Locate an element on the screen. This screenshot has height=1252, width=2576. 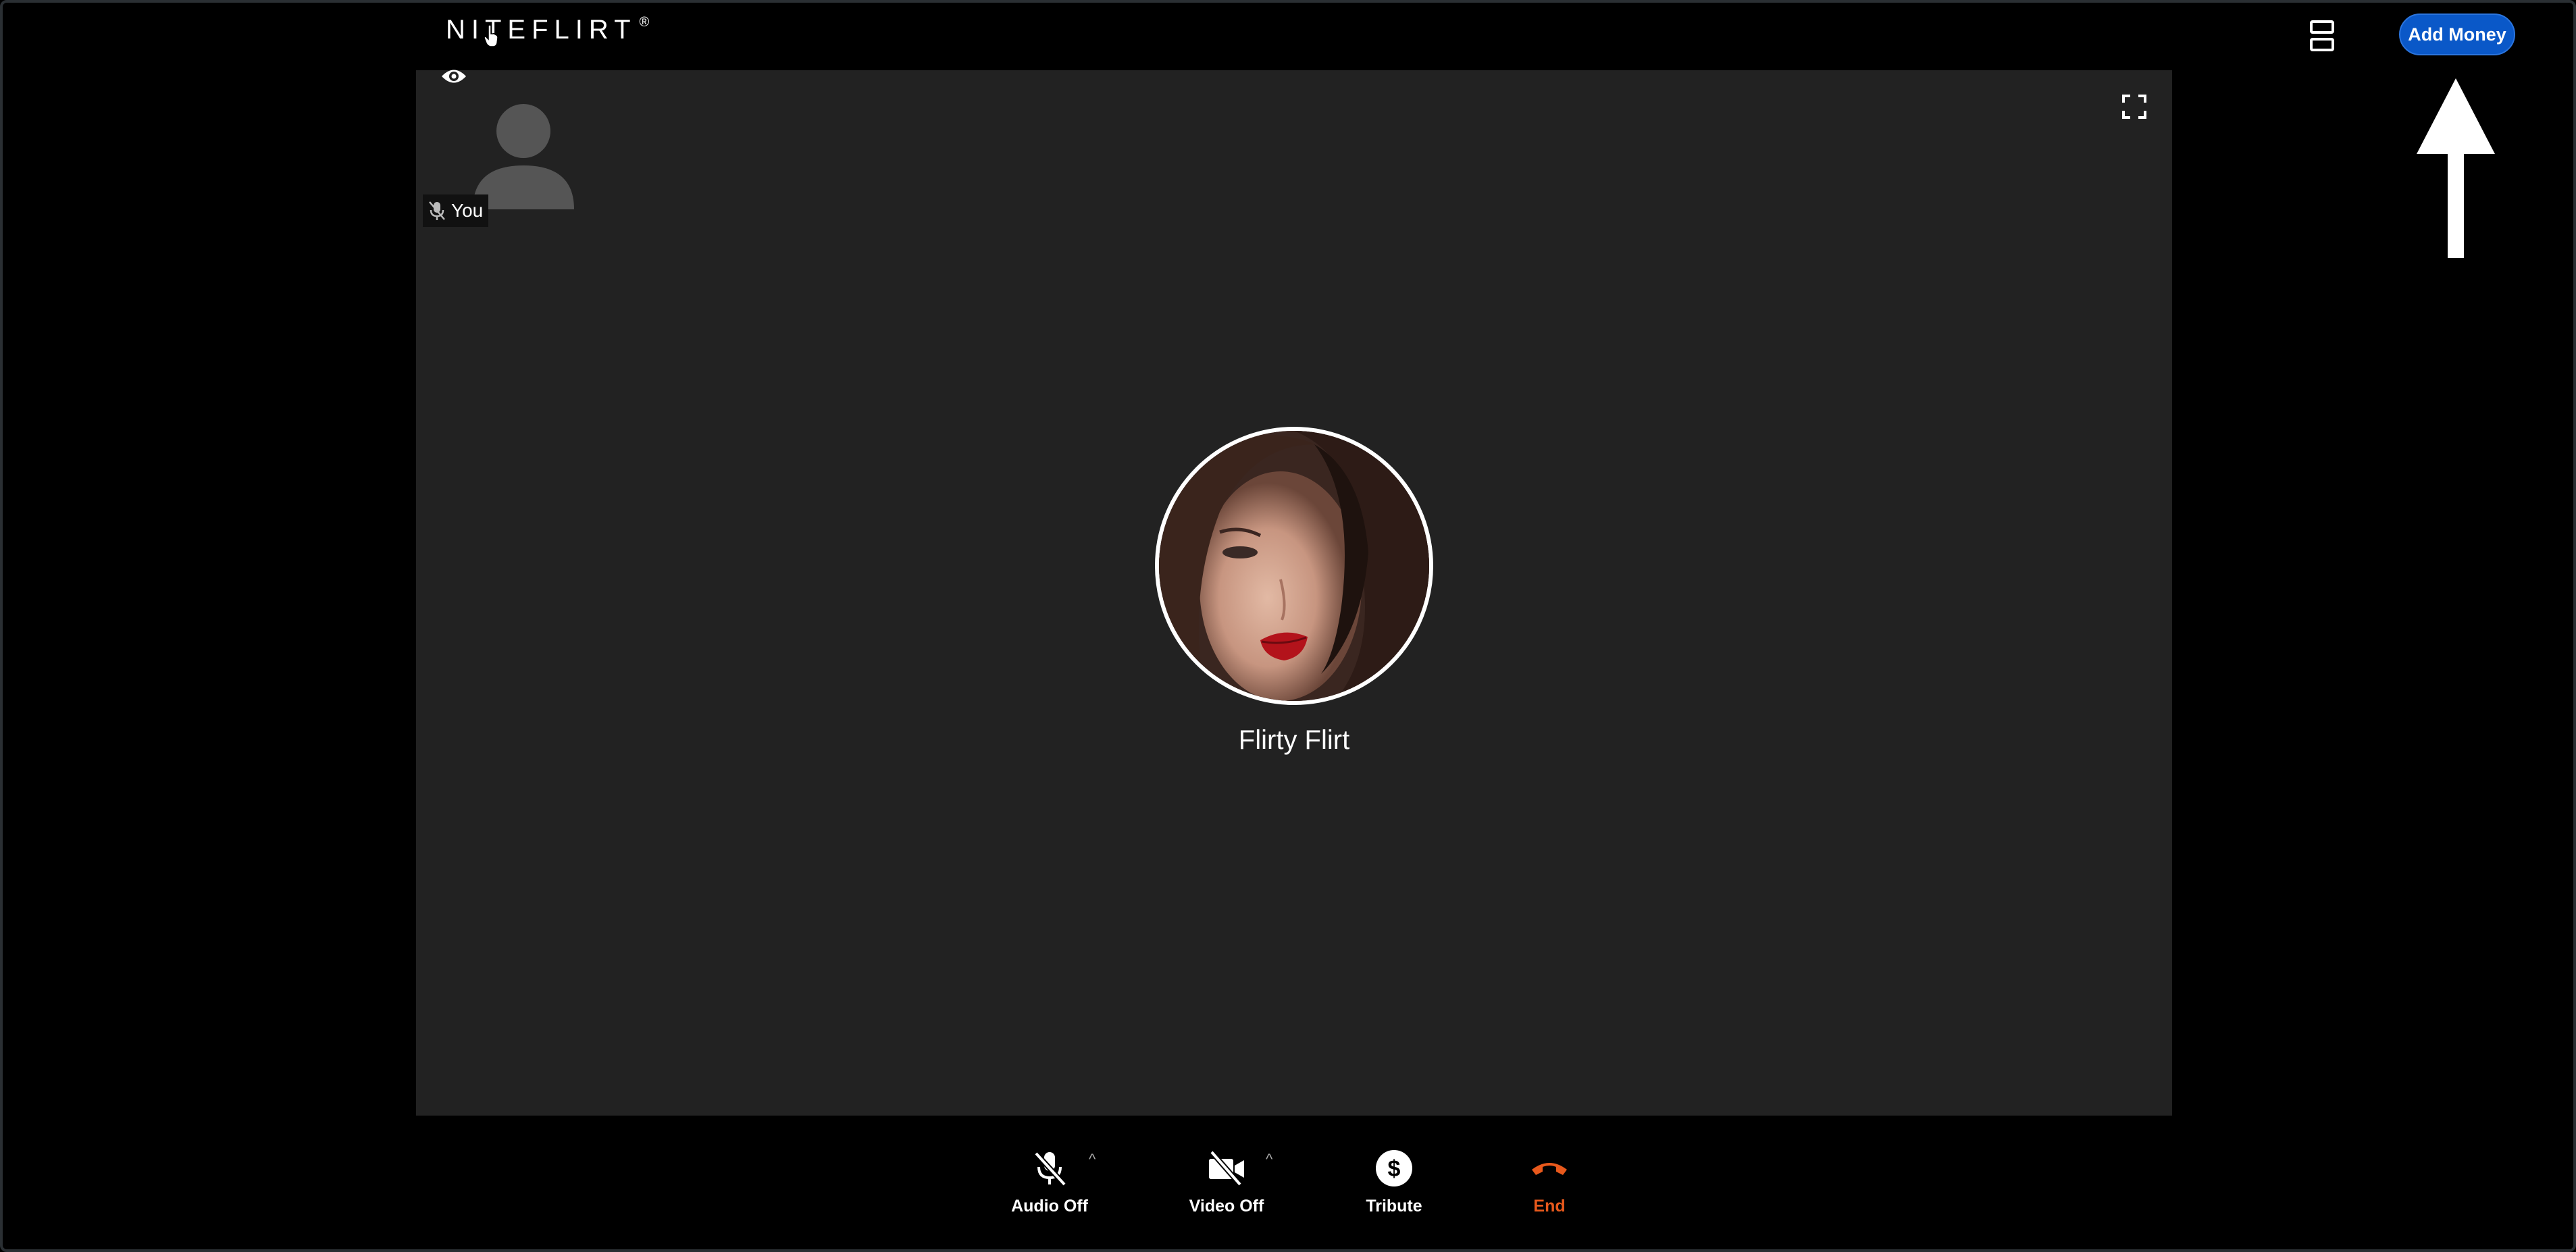
tribute-button: $ Tribute is located at coordinates (1394, 1182).